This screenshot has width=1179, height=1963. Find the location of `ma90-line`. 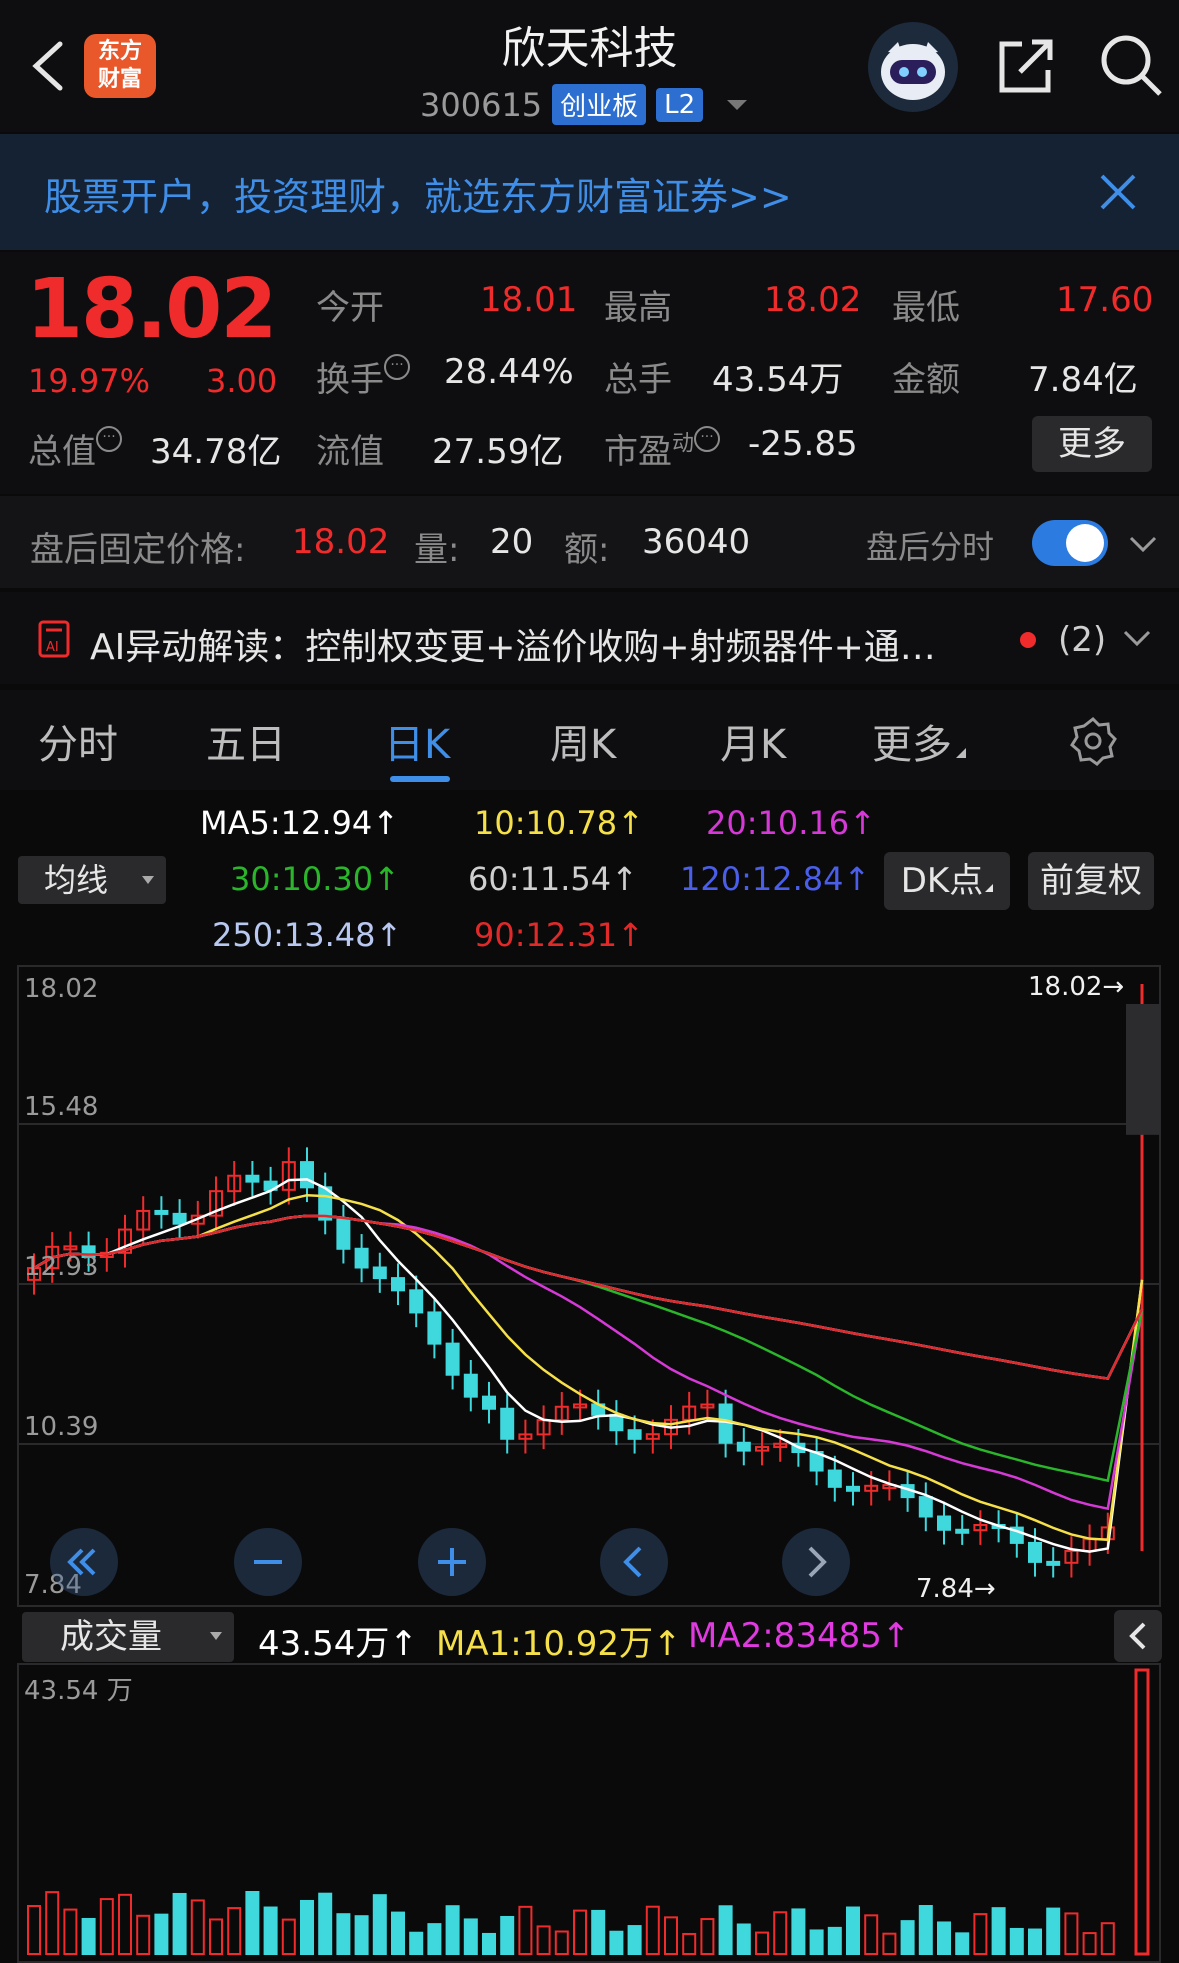

ma90-line is located at coordinates (588, 1297).